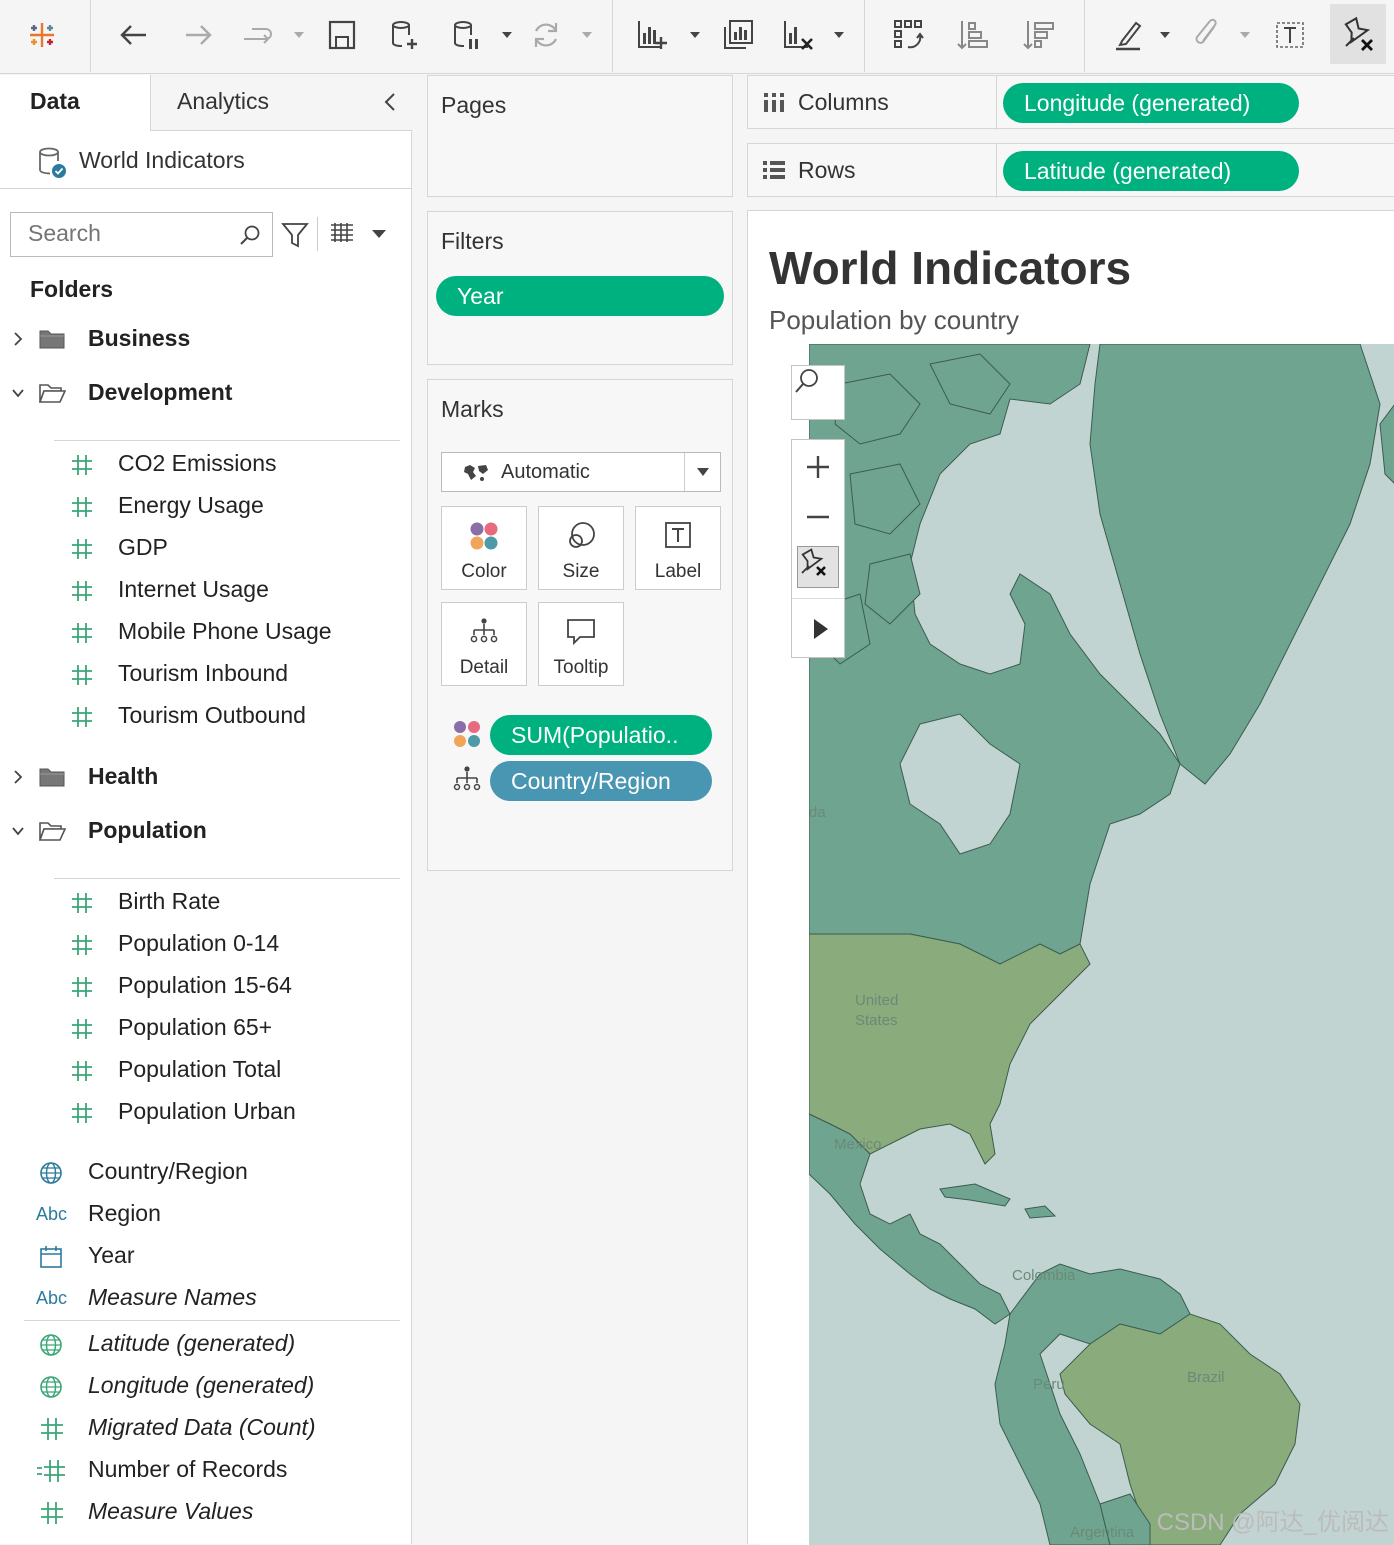 The width and height of the screenshot is (1394, 1545). What do you see at coordinates (206, 548) in the screenshot?
I see `field-gdp: GDP` at bounding box center [206, 548].